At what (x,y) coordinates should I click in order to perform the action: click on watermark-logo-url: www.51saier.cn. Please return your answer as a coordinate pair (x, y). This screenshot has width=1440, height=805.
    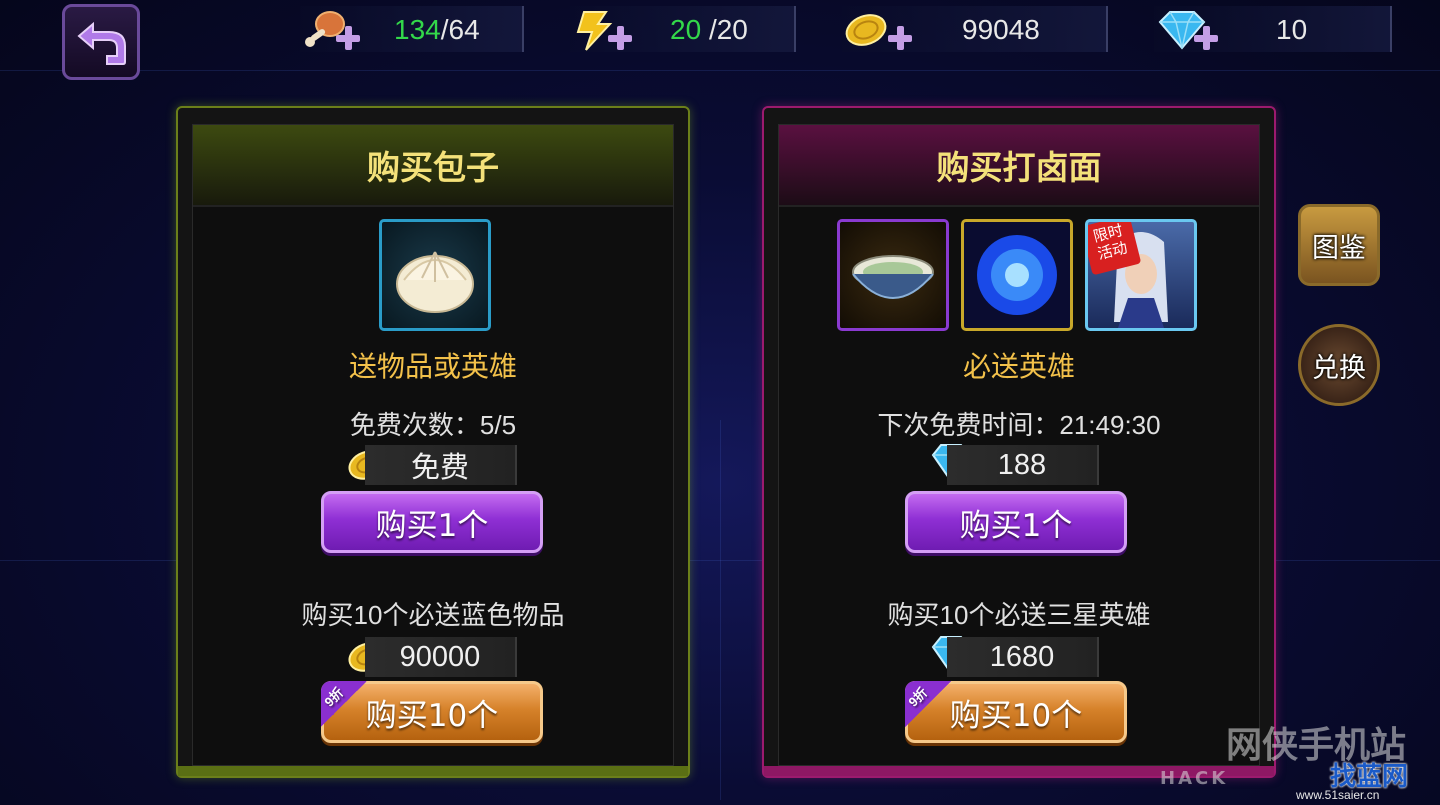
    Looking at the image, I should click on (1338, 795).